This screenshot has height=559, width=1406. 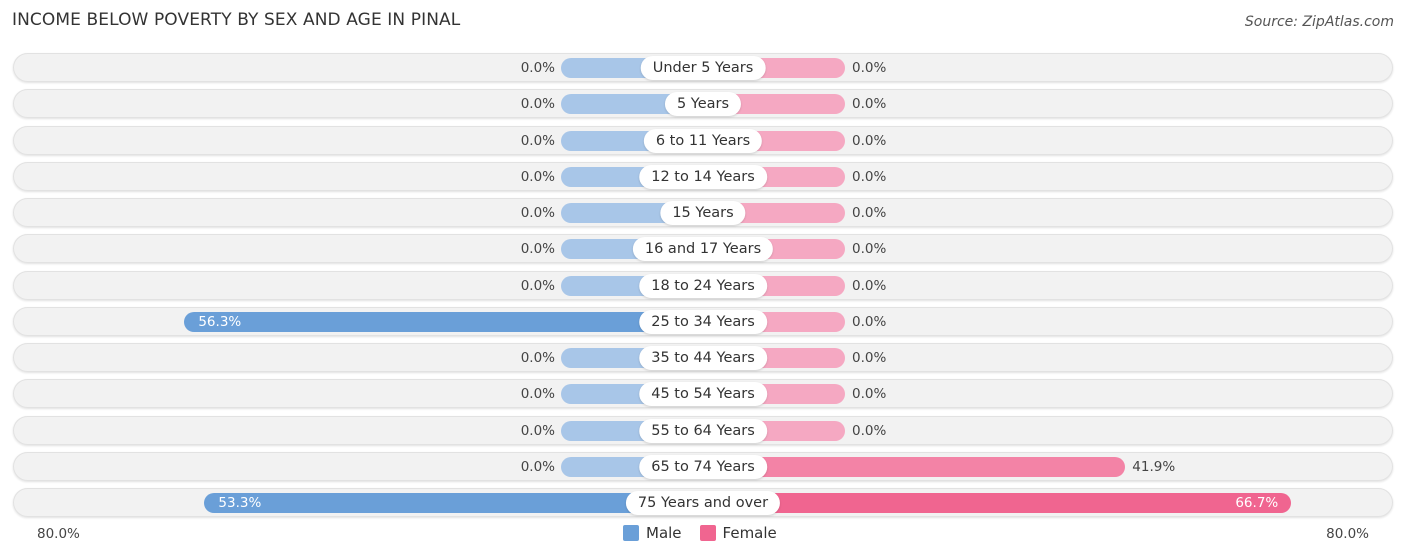 I want to click on category-label: 35 to 44 Years, so click(x=703, y=358).